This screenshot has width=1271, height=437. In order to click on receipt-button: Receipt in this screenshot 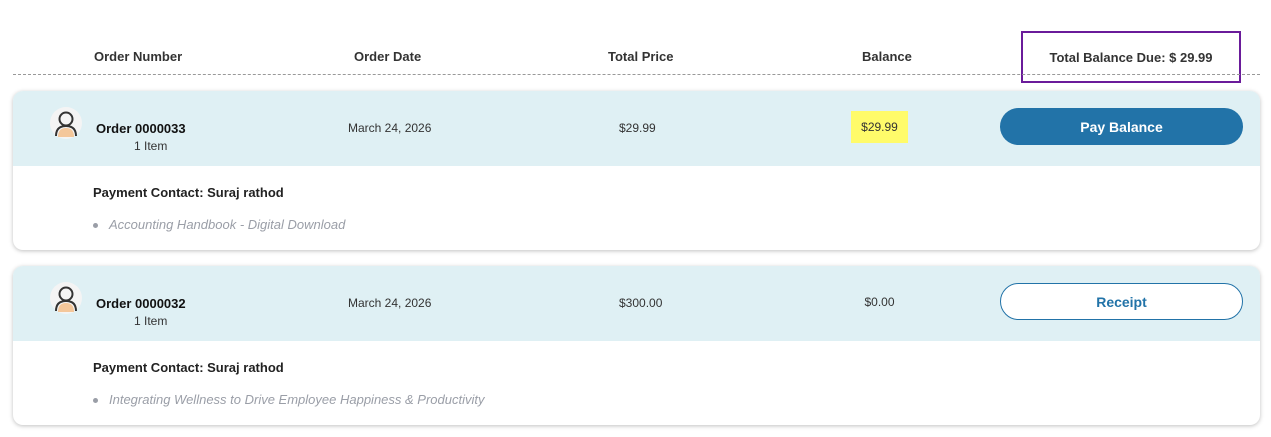, I will do `click(1121, 301)`.